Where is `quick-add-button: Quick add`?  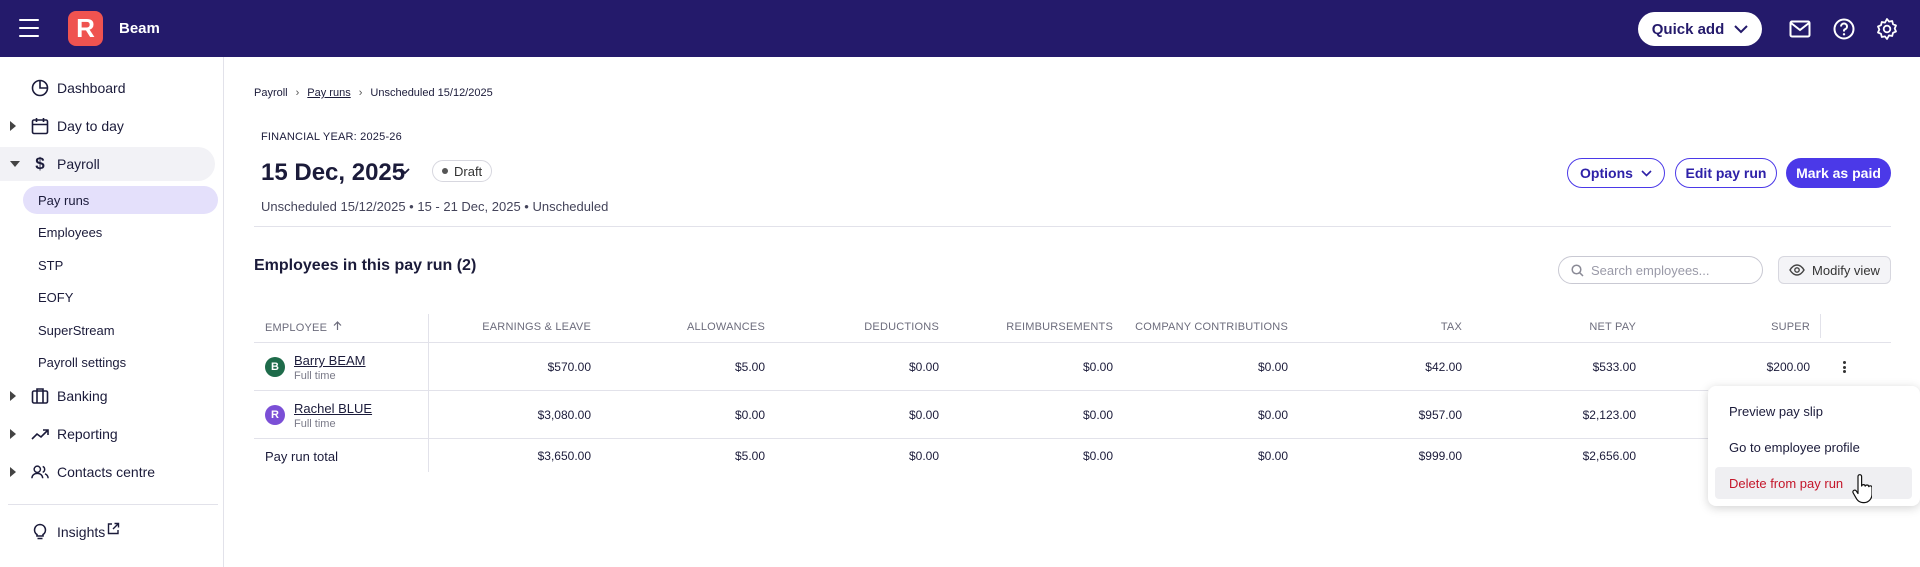
quick-add-button: Quick add is located at coordinates (1700, 29).